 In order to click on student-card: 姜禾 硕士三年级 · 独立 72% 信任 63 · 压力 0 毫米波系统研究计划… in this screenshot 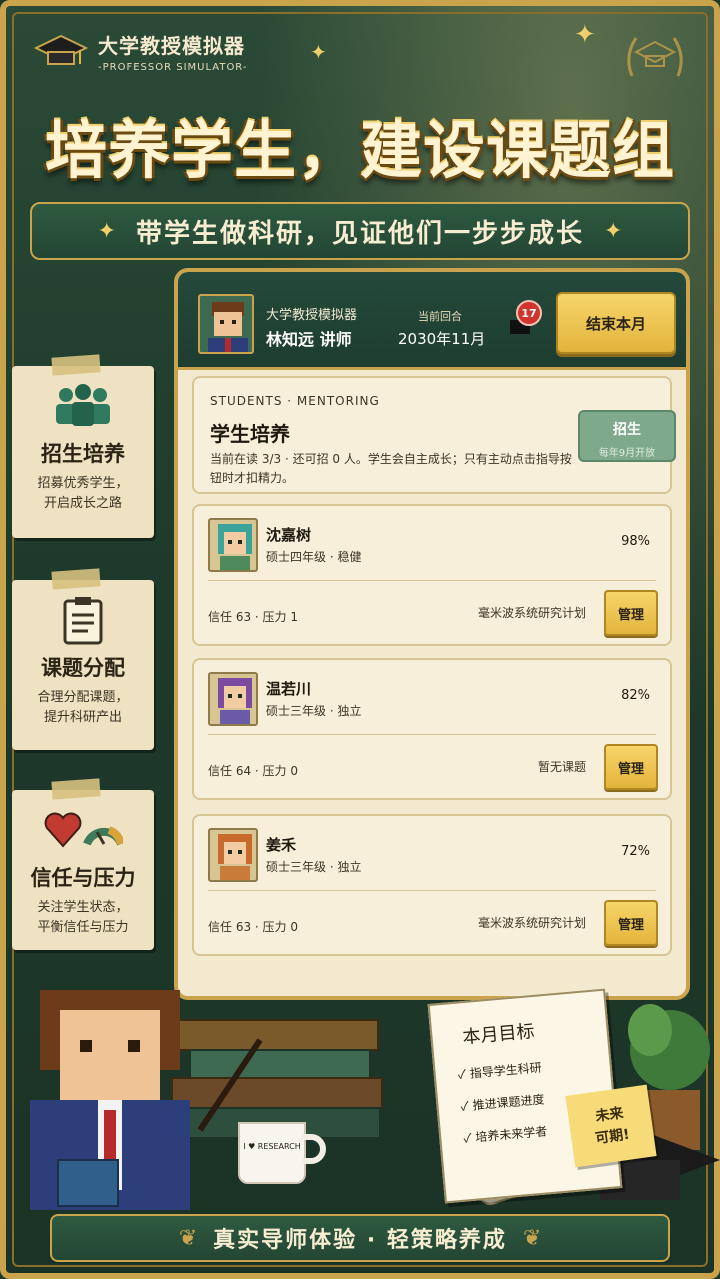, I will do `click(432, 885)`.